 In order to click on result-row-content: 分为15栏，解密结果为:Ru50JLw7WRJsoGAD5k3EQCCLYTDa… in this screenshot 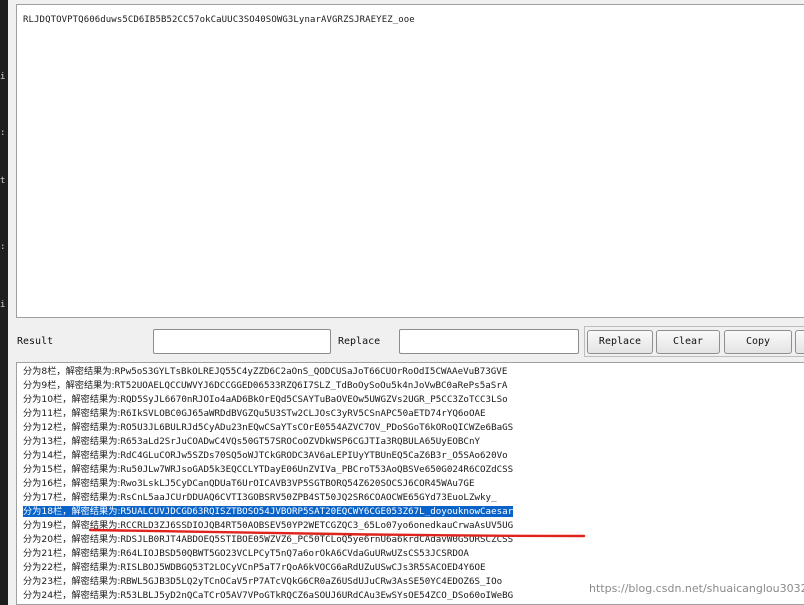, I will do `click(268, 469)`.